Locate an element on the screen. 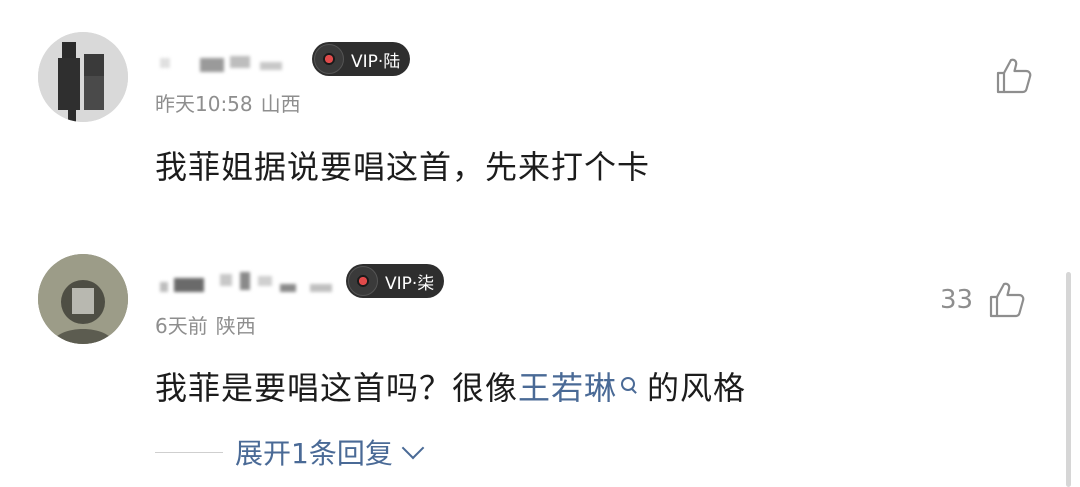 This screenshot has height=487, width=1080. chevron-down-icon is located at coordinates (413, 448).